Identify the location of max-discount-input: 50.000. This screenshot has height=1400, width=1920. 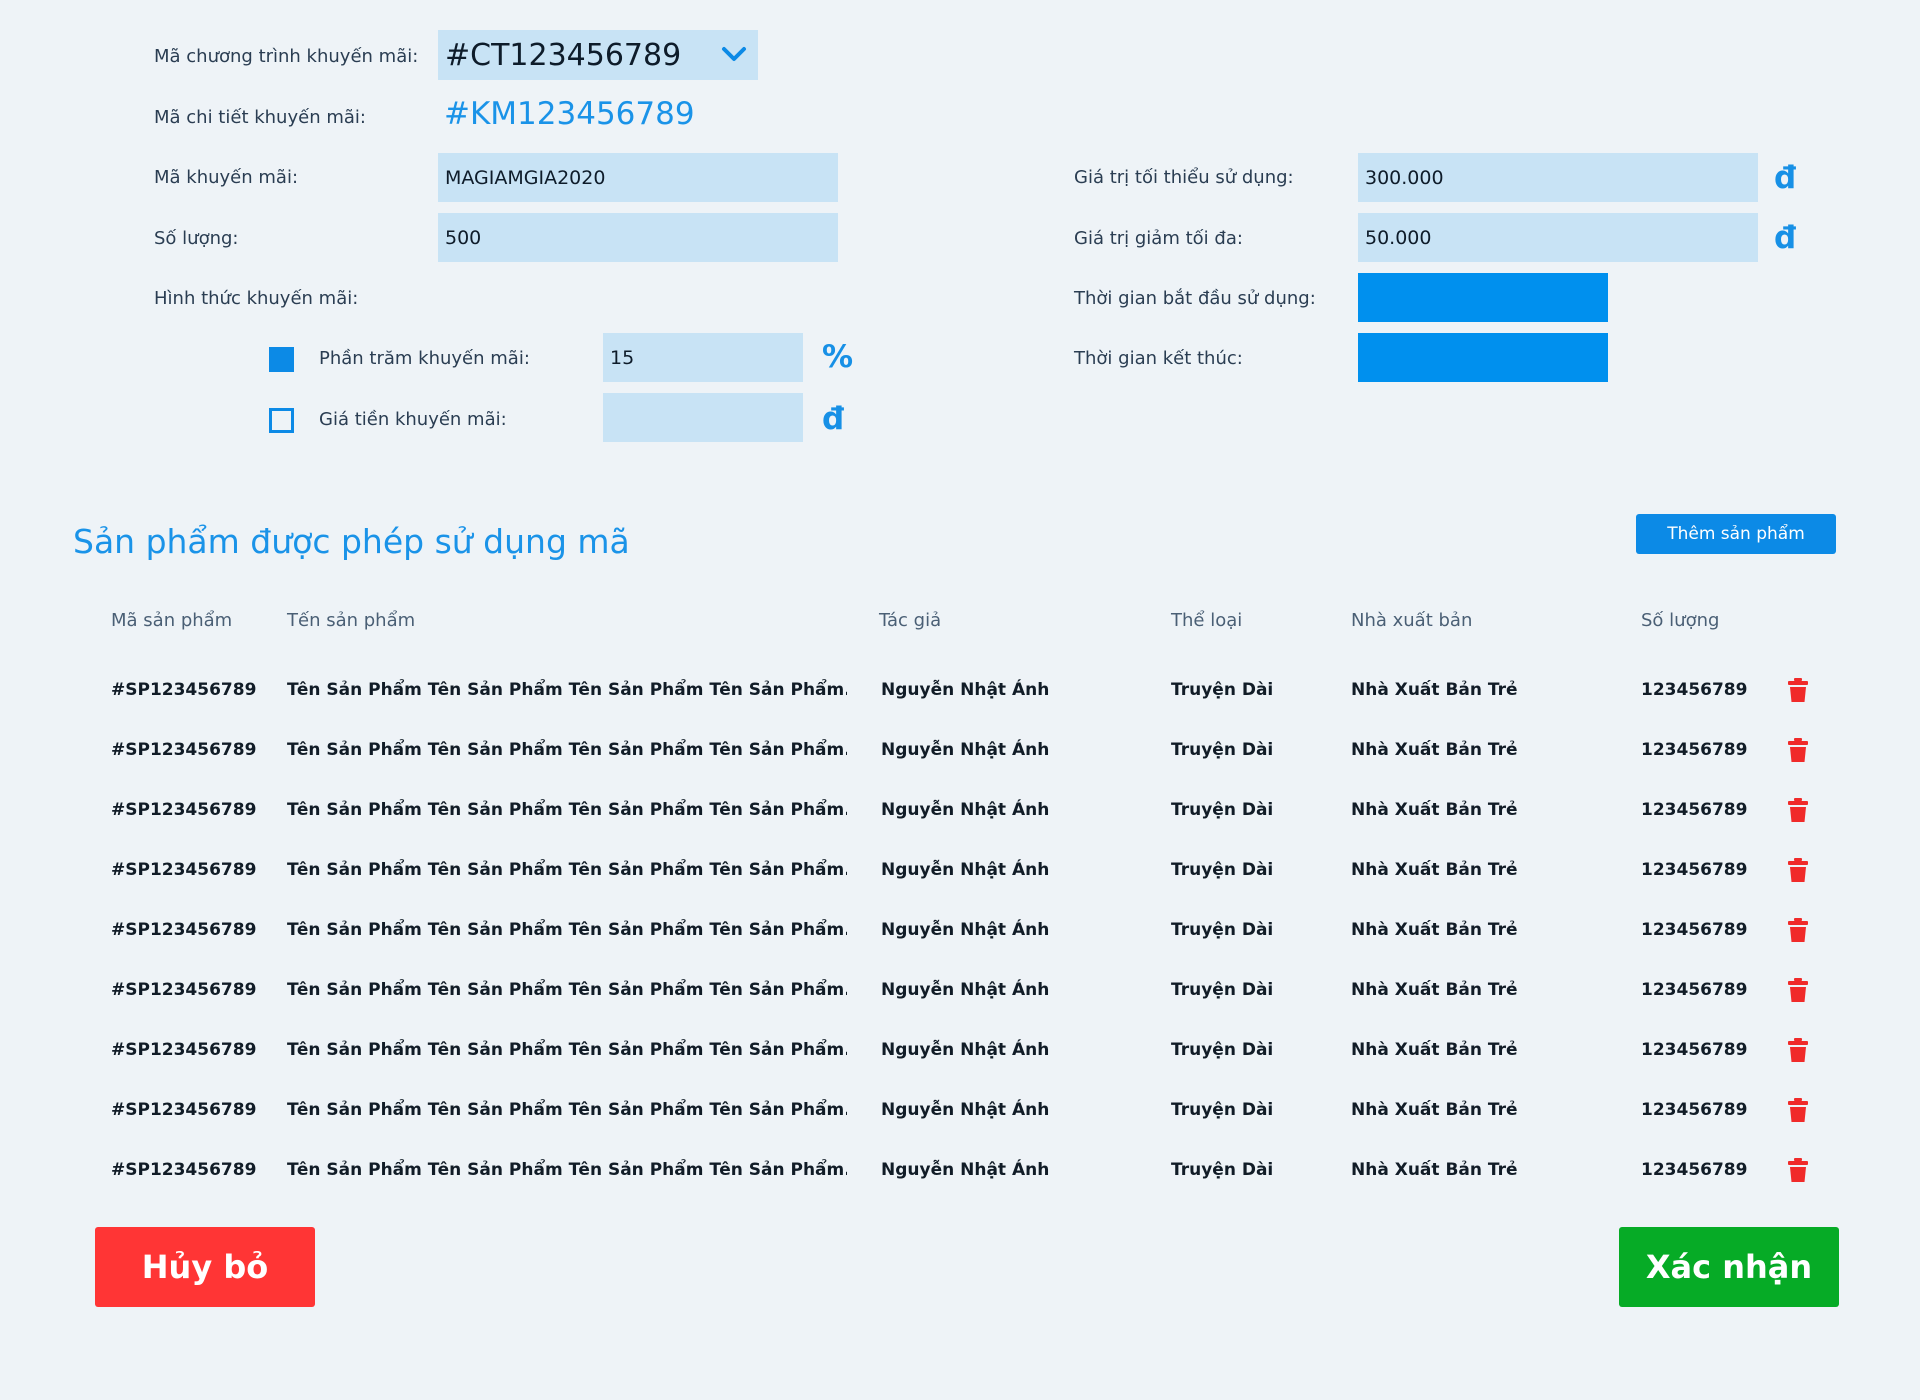
(1558, 237).